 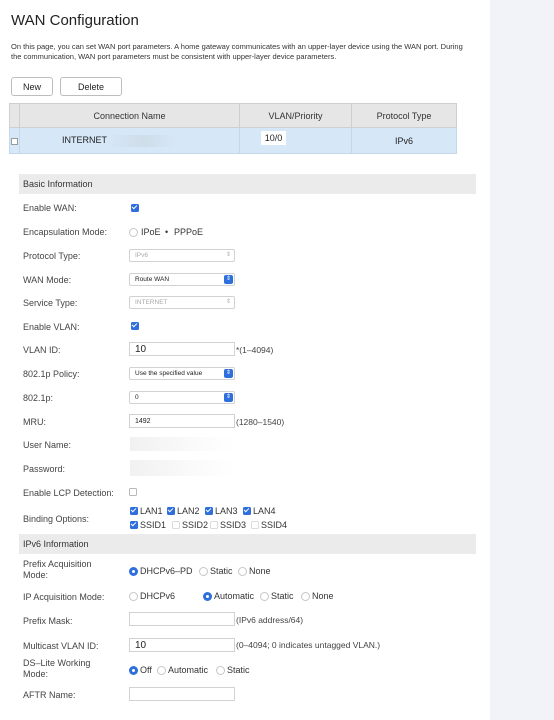 What do you see at coordinates (51, 327) in the screenshot?
I see `enable-vlan-label: Enable VLAN:` at bounding box center [51, 327].